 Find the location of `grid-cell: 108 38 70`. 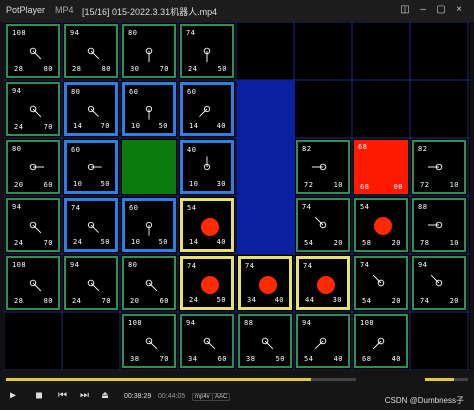

grid-cell: 108 38 70 is located at coordinates (149, 341).